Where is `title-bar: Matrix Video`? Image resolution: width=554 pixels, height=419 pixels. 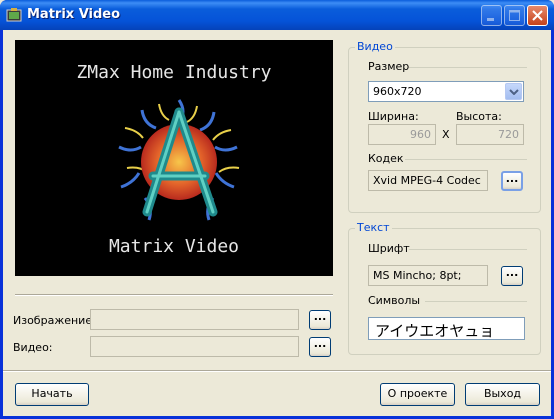
title-bar: Matrix Video is located at coordinates (277, 15).